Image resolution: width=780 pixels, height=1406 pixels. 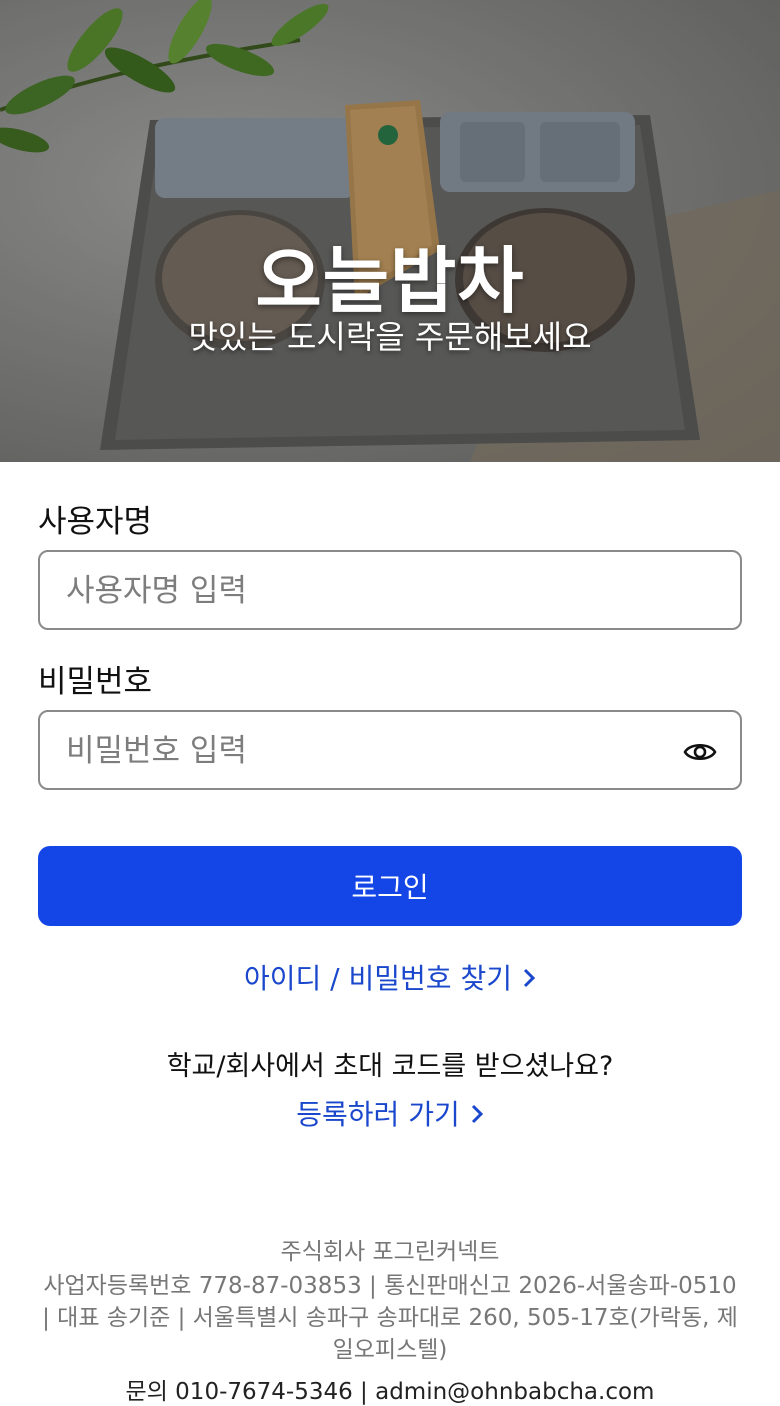 What do you see at coordinates (366, 591) in the screenshot?
I see `username-input` at bounding box center [366, 591].